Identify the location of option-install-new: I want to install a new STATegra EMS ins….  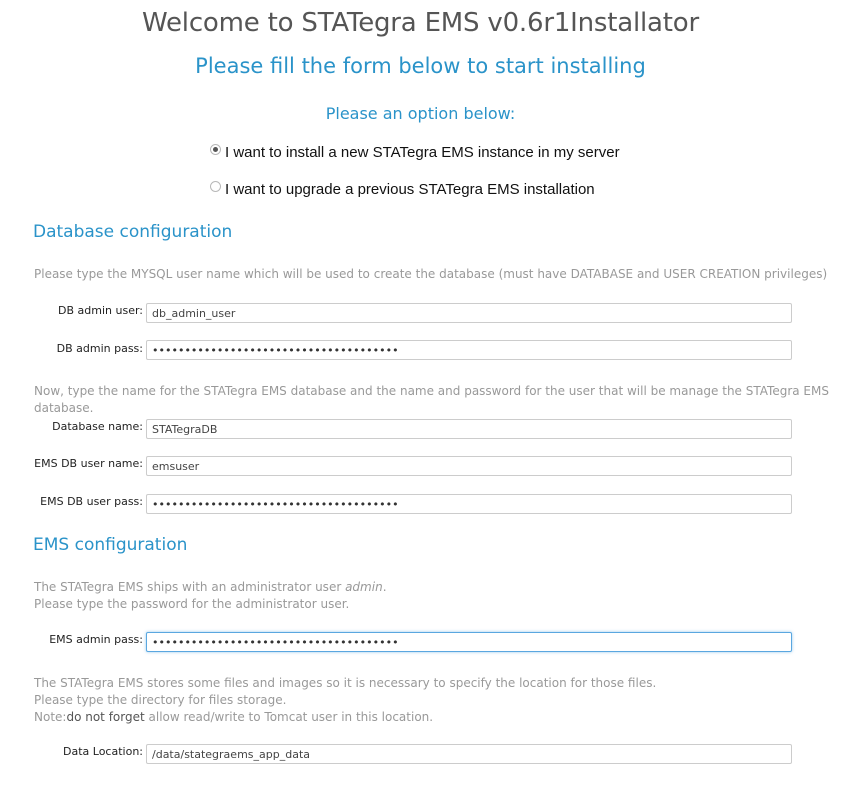
(415, 152).